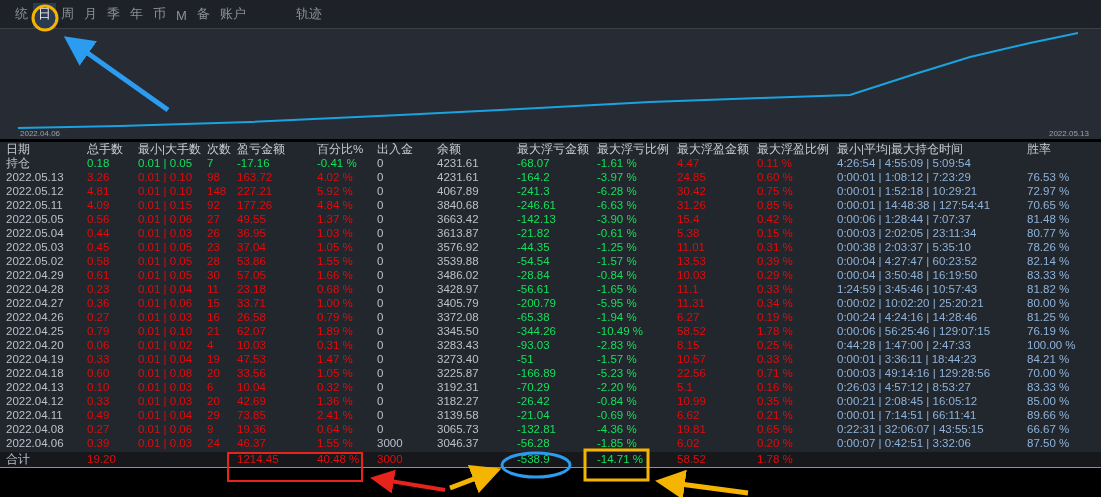 The width and height of the screenshot is (1101, 497). What do you see at coordinates (1049, 373) in the screenshot?
I see `table-cell-text: 70.00 %` at bounding box center [1049, 373].